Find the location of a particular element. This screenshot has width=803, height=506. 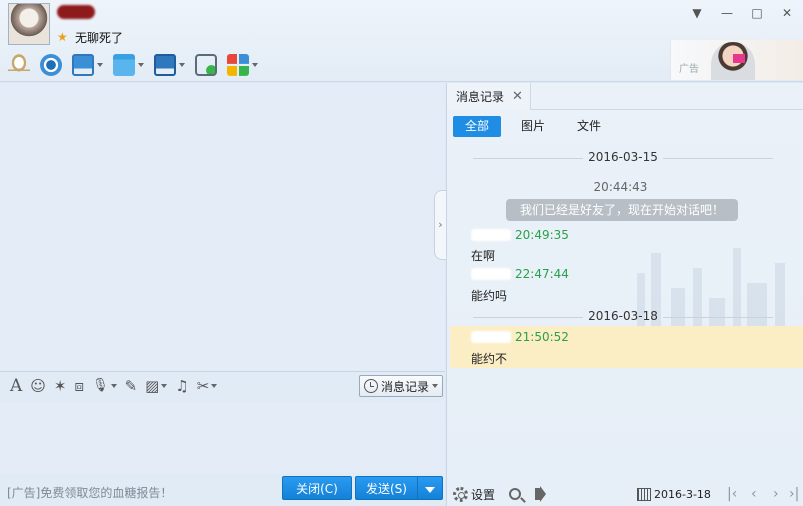

emoji-button: ☺ is located at coordinates (38, 386).